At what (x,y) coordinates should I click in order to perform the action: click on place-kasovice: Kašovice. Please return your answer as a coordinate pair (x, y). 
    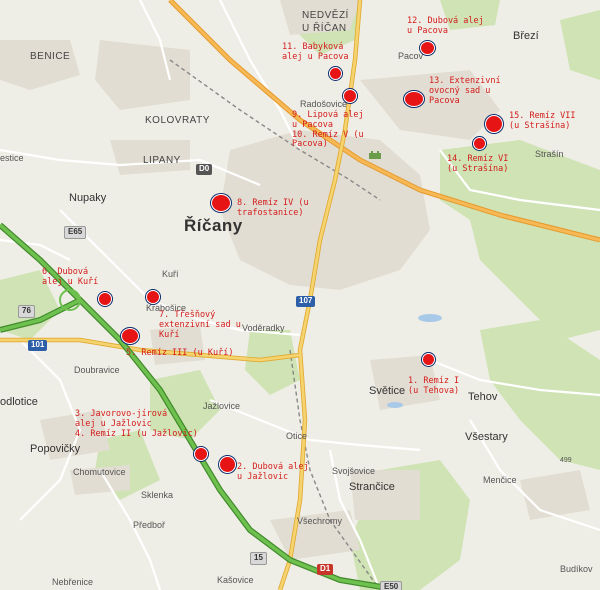
    Looking at the image, I should click on (235, 580).